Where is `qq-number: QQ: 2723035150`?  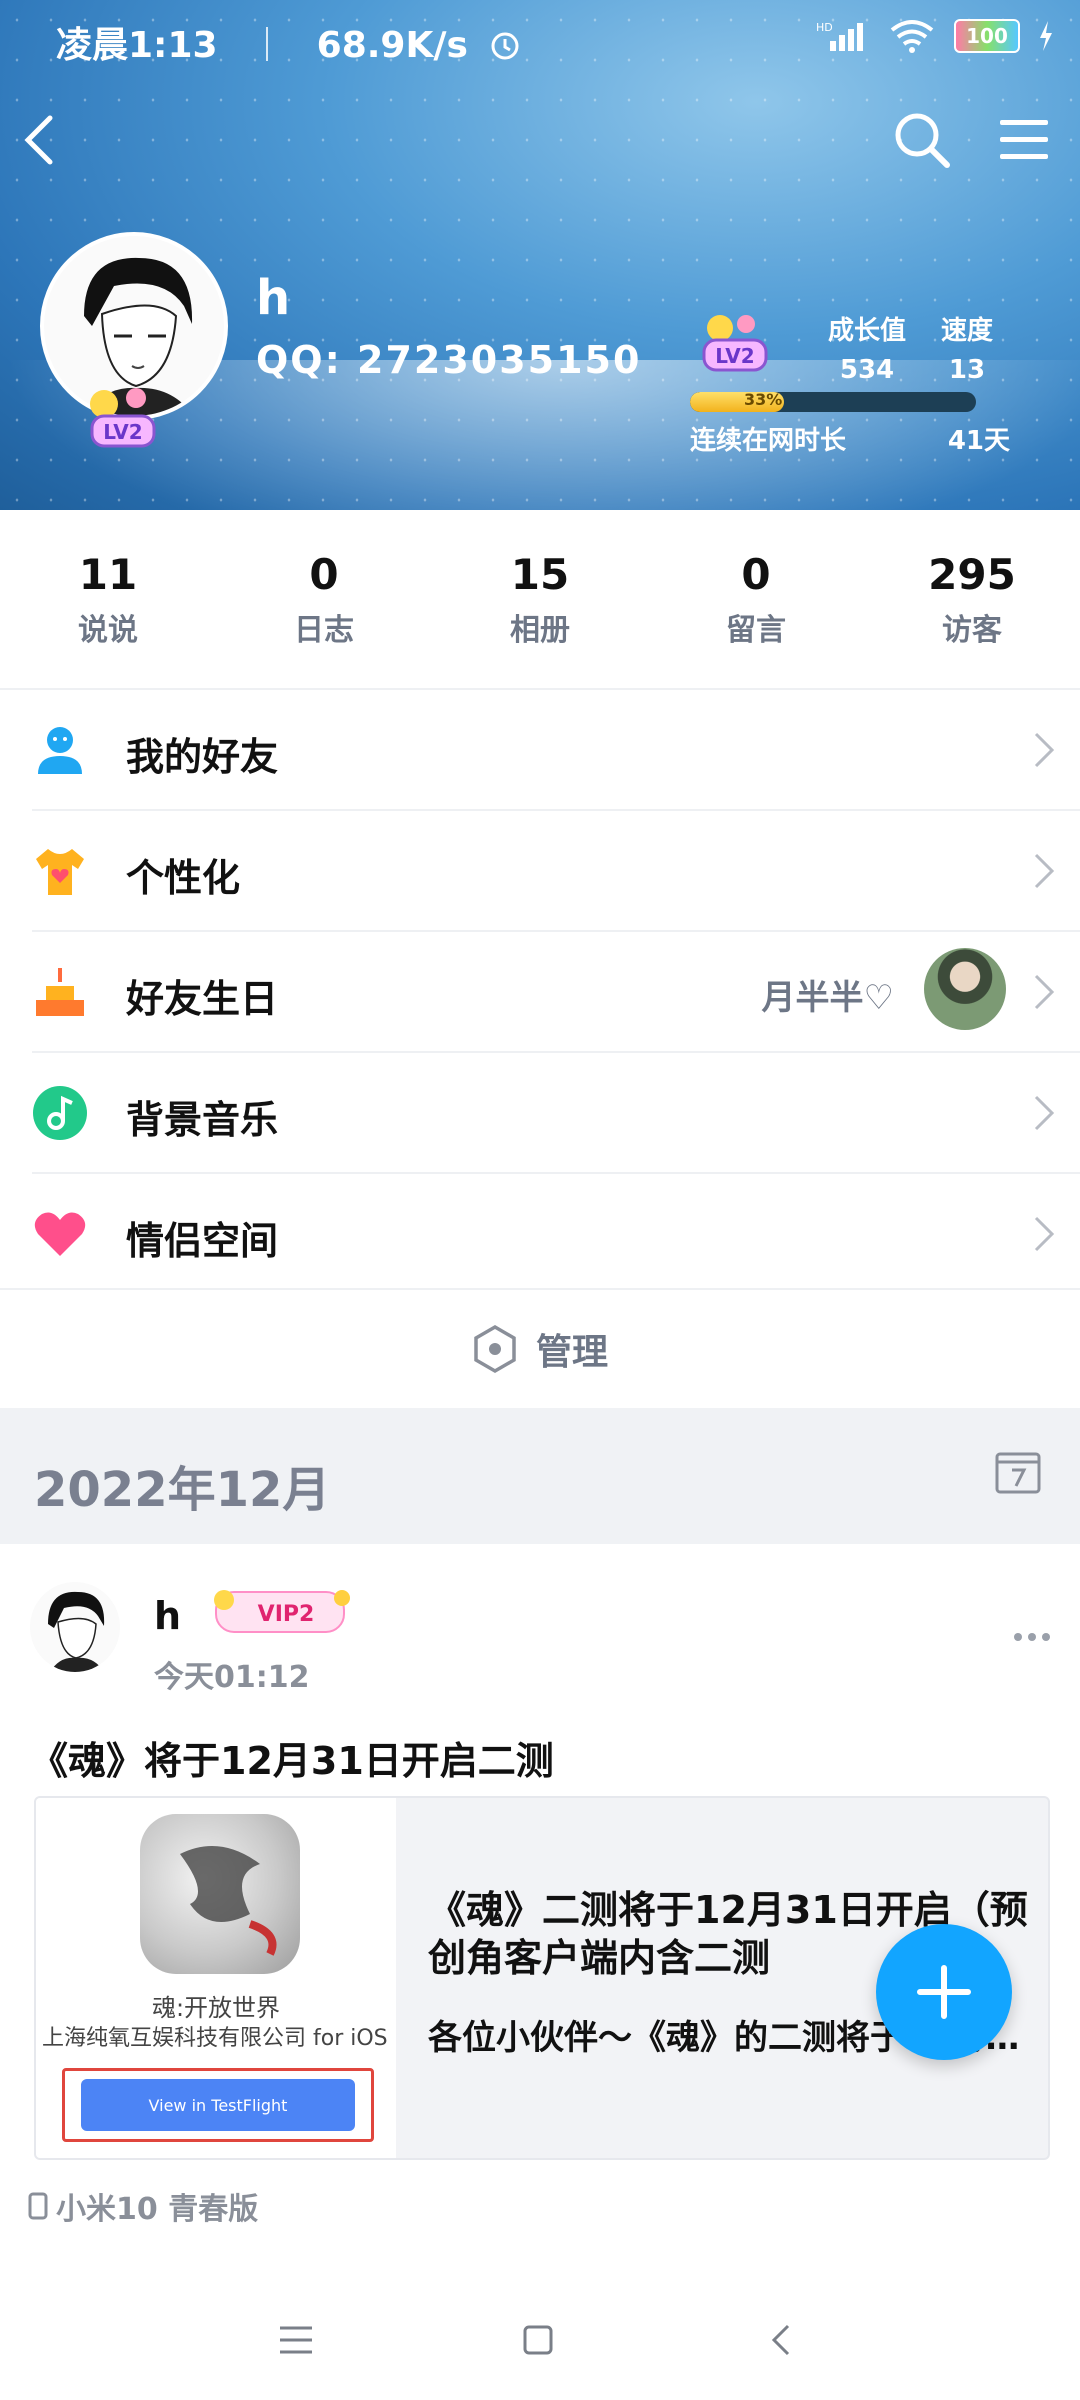
qq-number: QQ: 2723035150 is located at coordinates (449, 360).